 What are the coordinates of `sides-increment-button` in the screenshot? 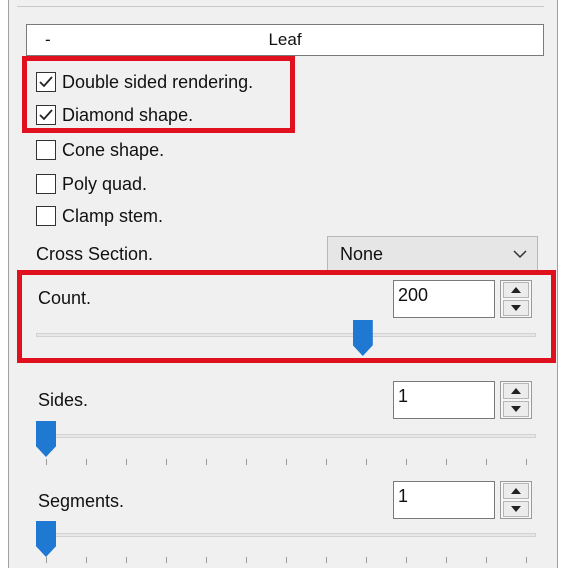 It's located at (516, 391).